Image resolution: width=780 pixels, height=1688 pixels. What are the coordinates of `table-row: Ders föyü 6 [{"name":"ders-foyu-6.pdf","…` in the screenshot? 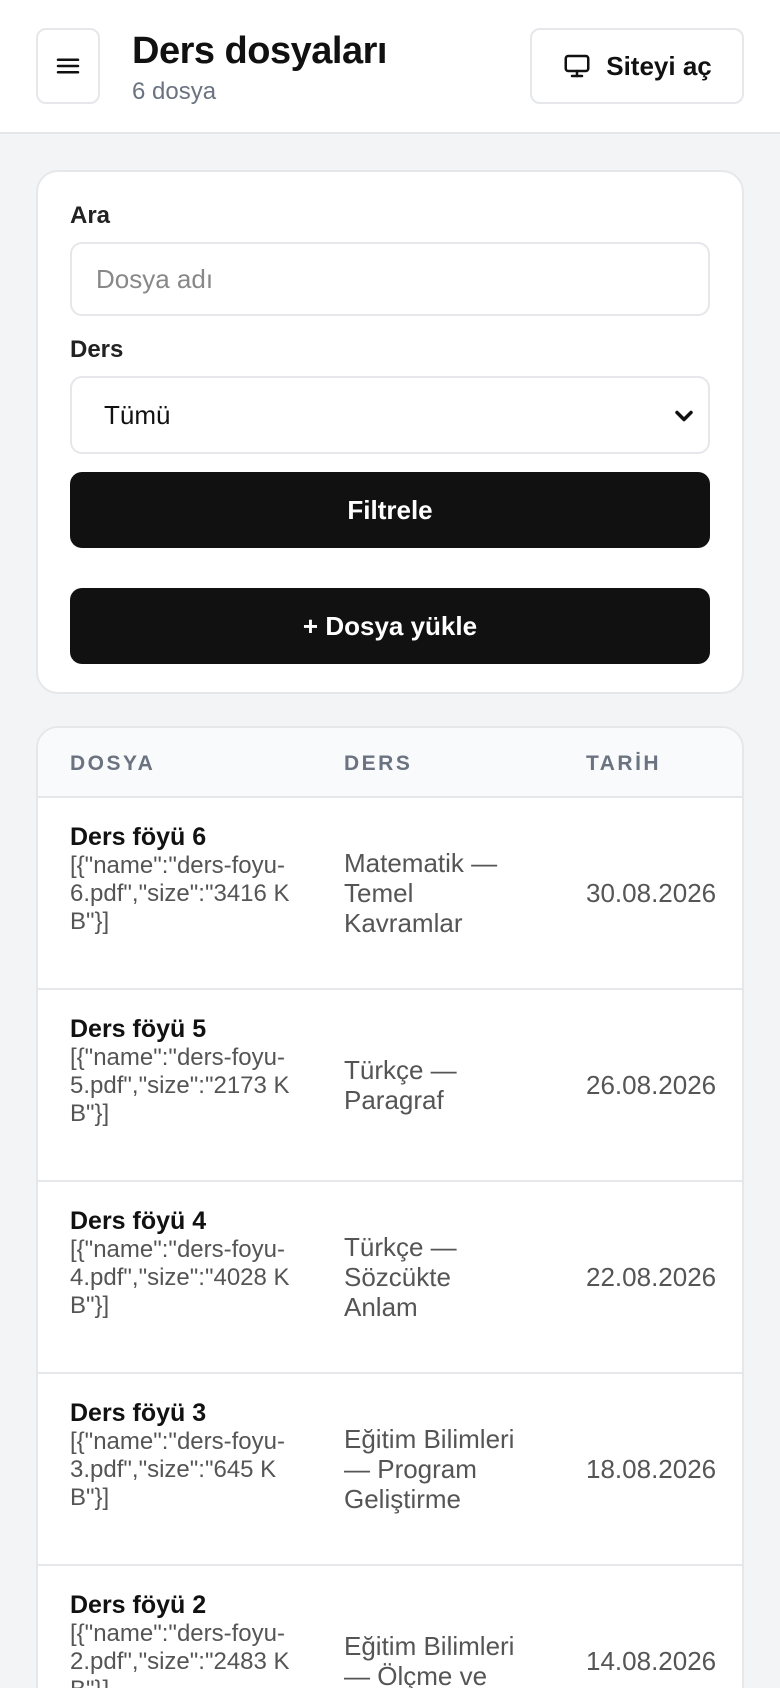 It's located at (390, 894).